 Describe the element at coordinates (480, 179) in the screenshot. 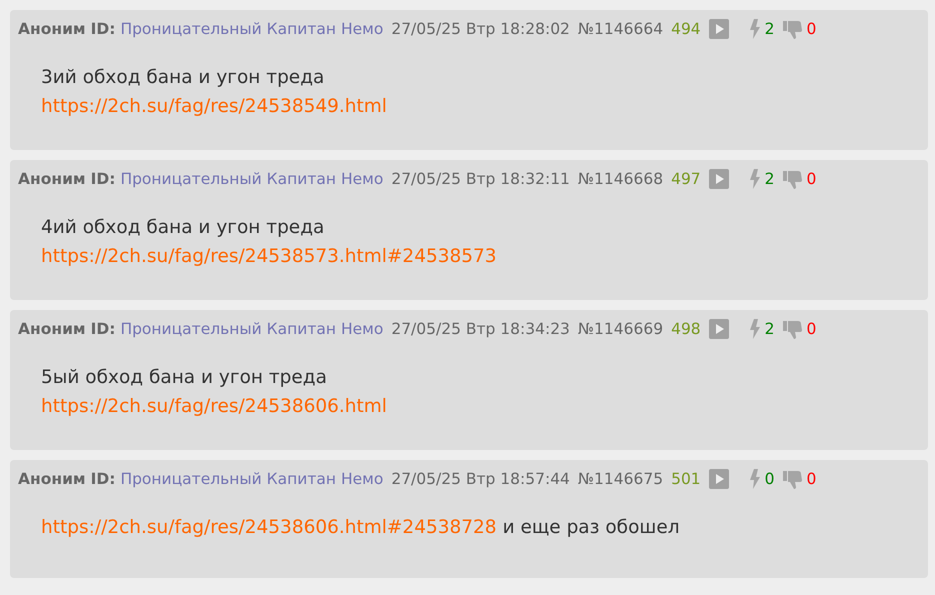

I see `post-date: 27/05/25 Втр 18:32:11` at that location.